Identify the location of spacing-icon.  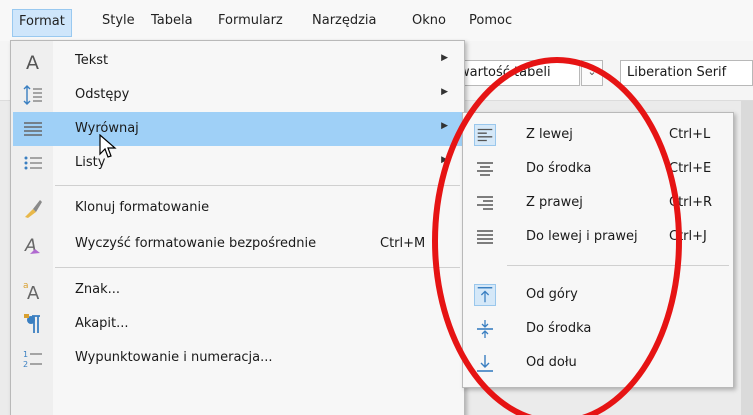
(32, 95).